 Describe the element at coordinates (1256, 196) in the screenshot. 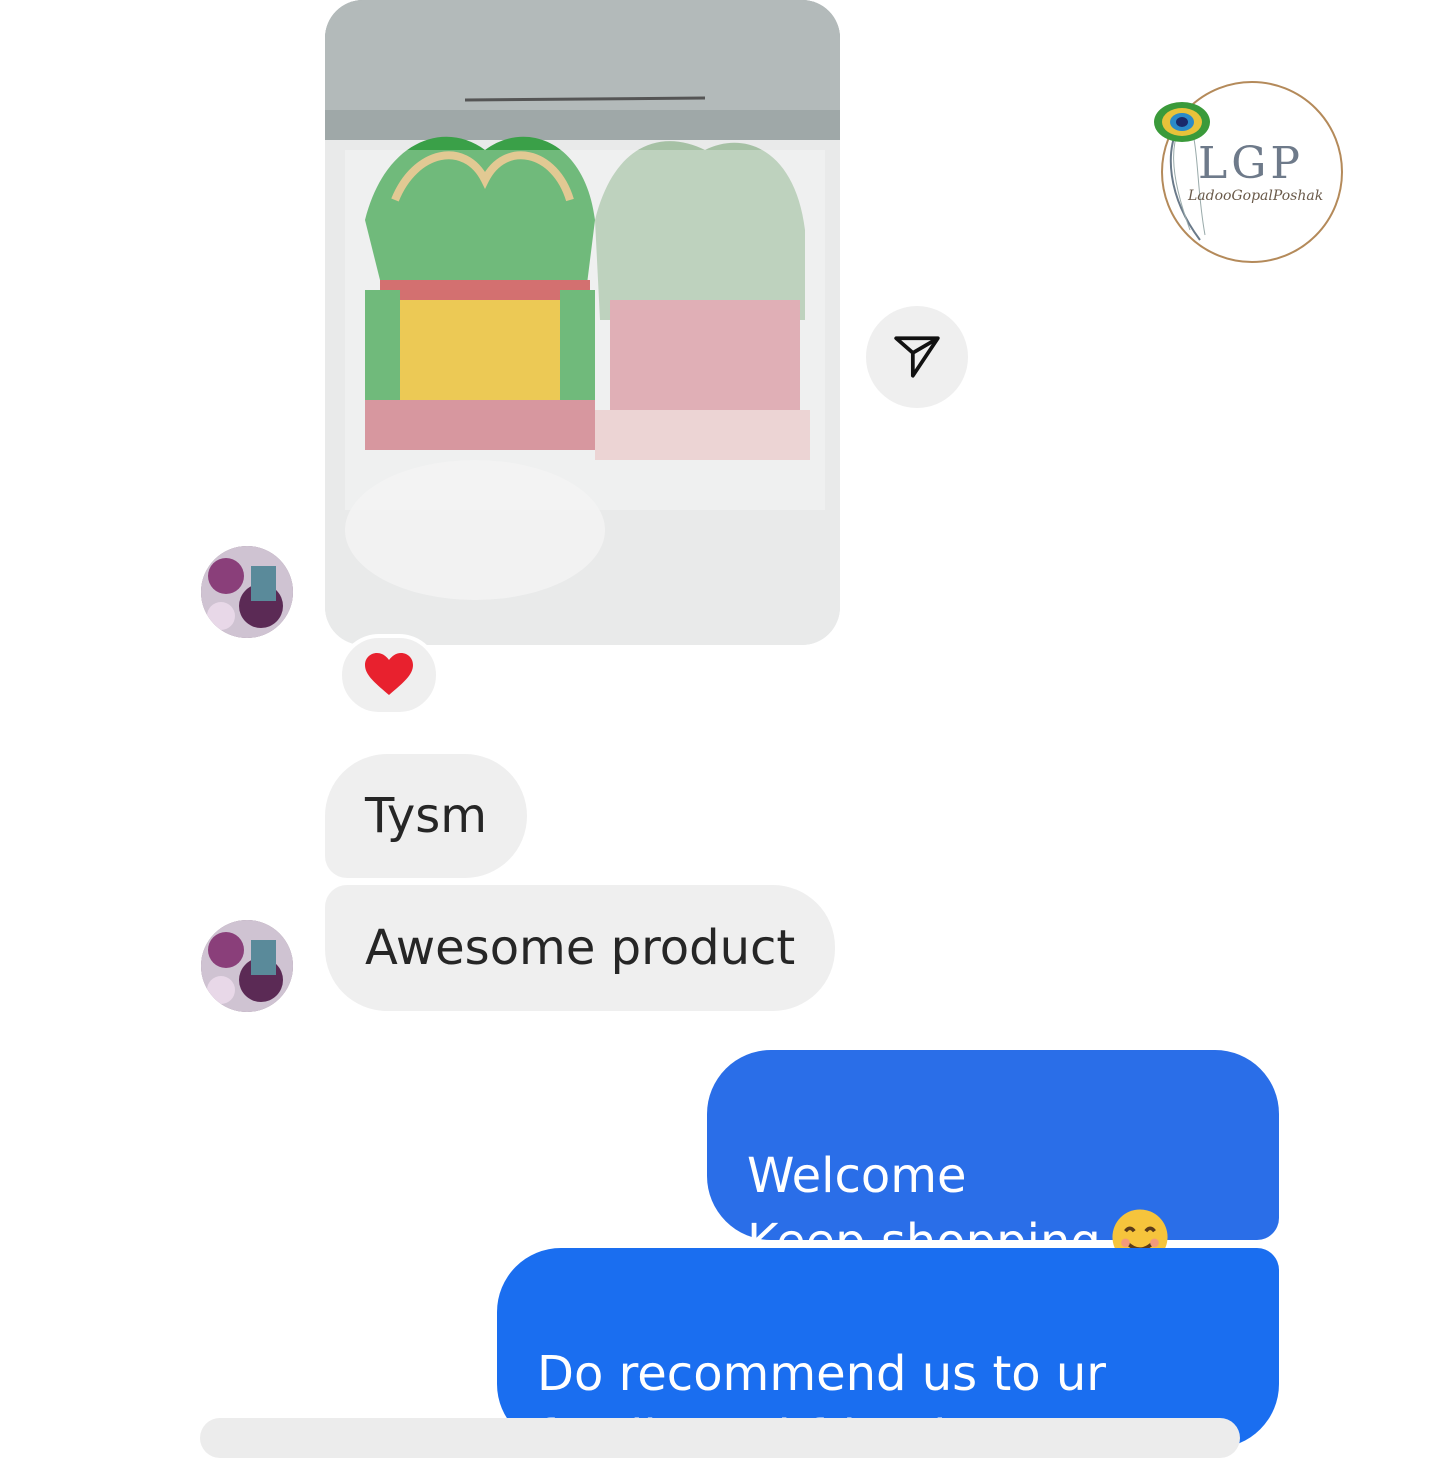

I see `logo-script: LadooGopalPoshak` at that location.